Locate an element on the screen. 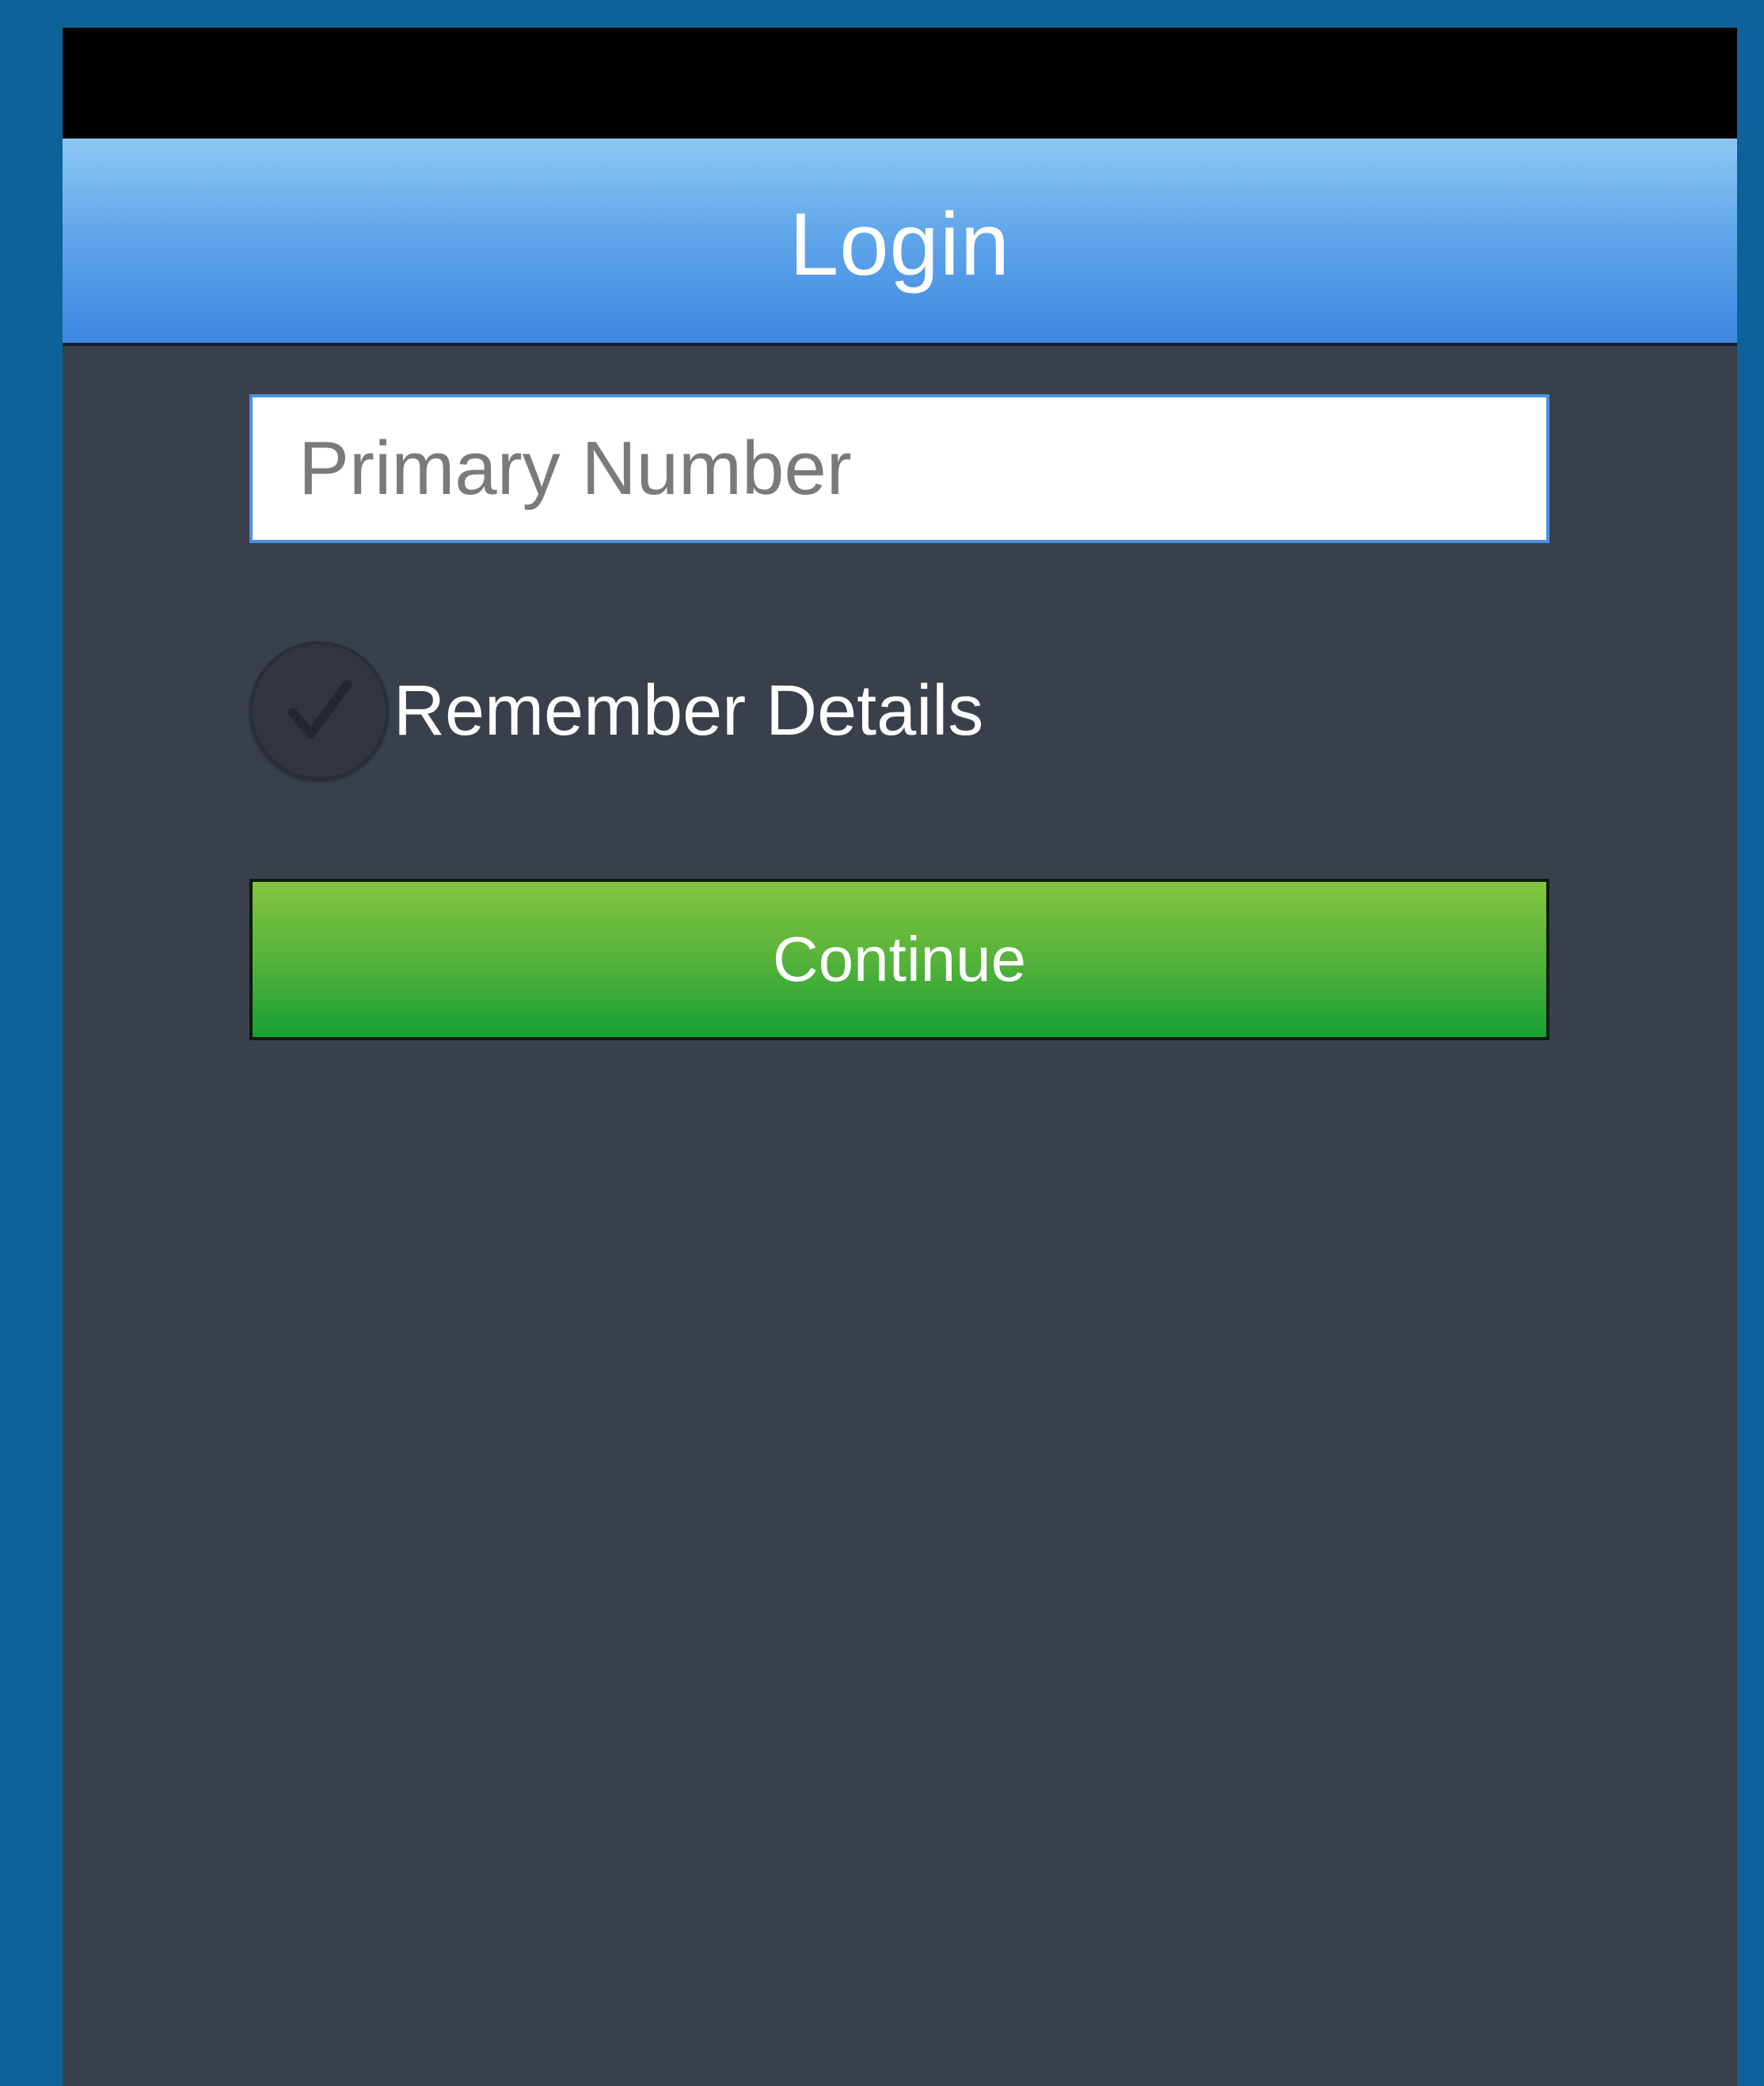  page-title: Login is located at coordinates (900, 244).